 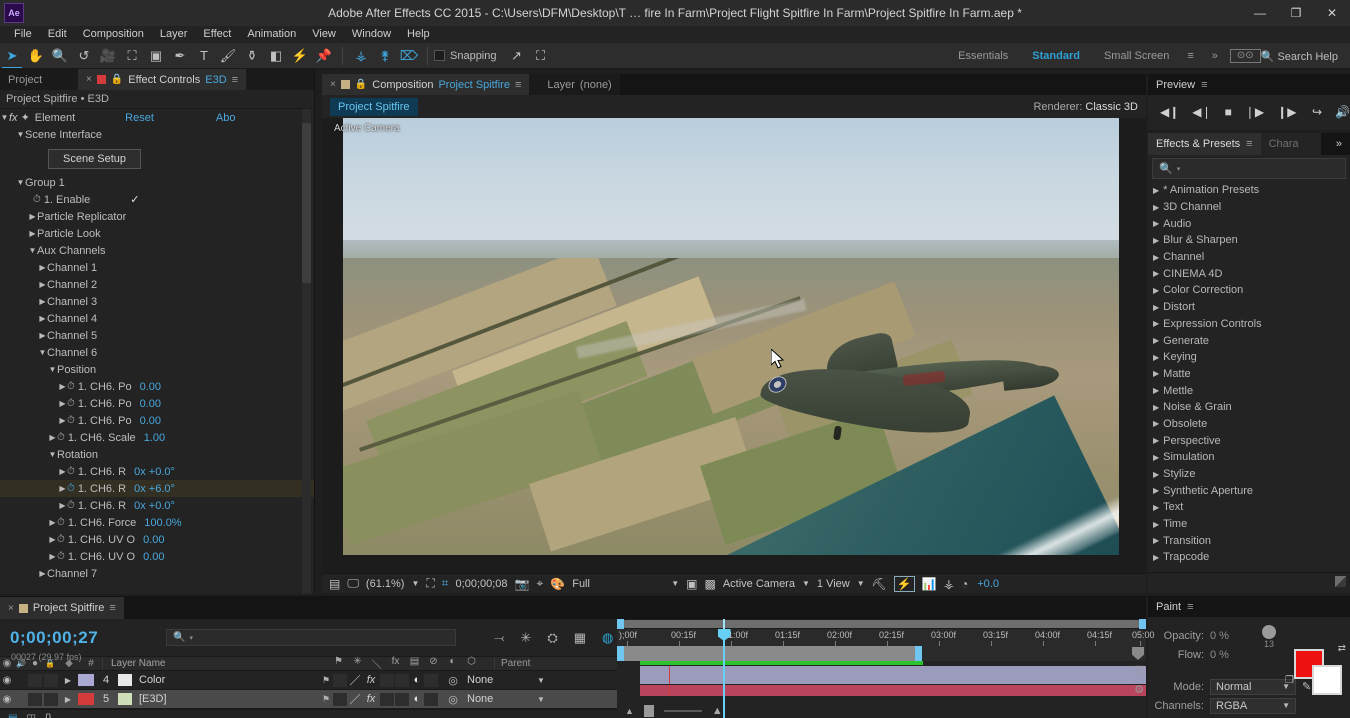 I want to click on channels-icon: 🎨, so click(x=557, y=584).